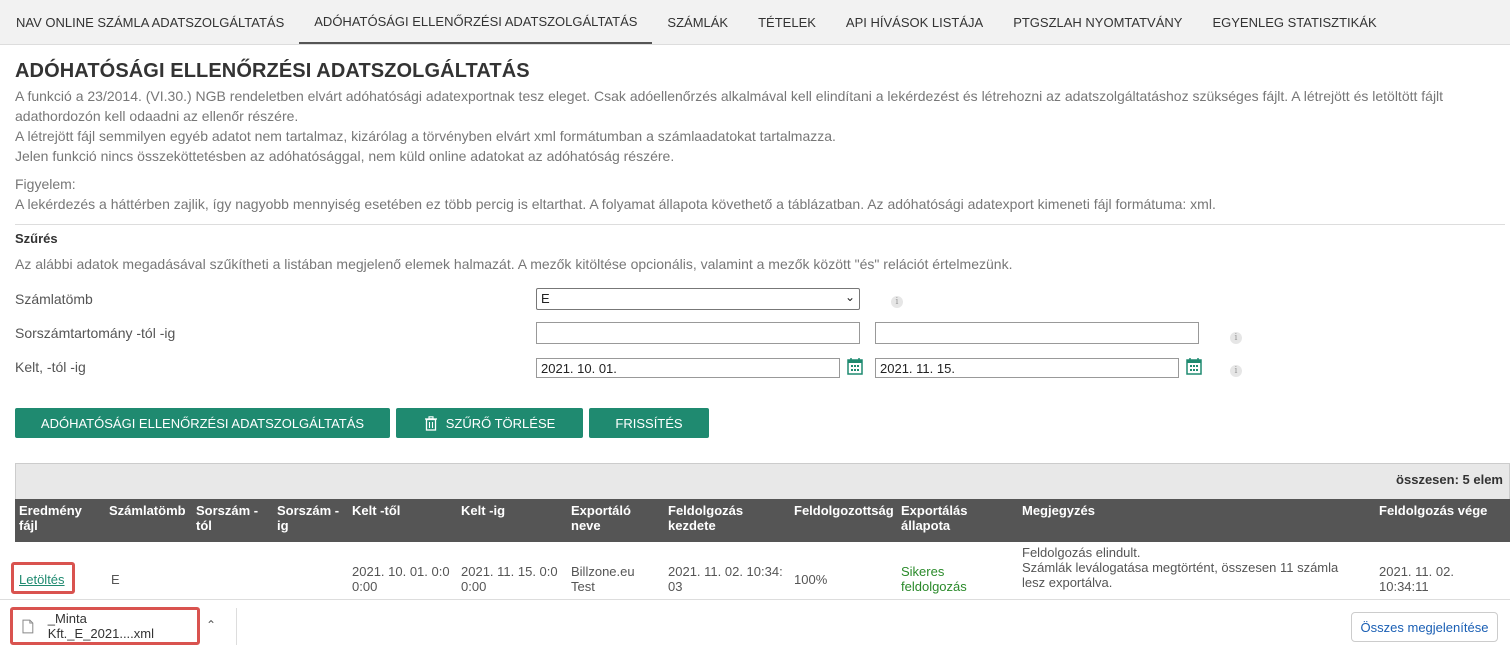 This screenshot has height=652, width=1510. Describe the element at coordinates (211, 625) in the screenshot. I see `chevron-up-icon: ⌃` at that location.